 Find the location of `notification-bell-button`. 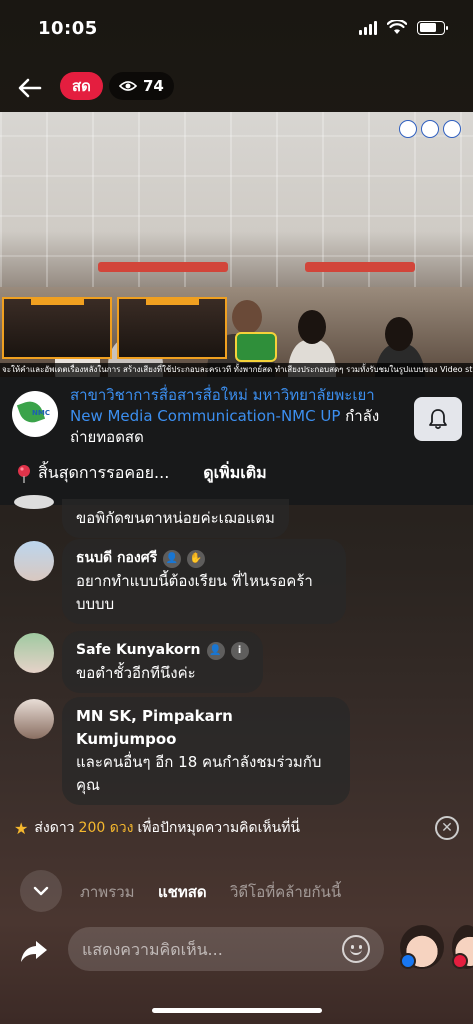

notification-bell-button is located at coordinates (438, 419).